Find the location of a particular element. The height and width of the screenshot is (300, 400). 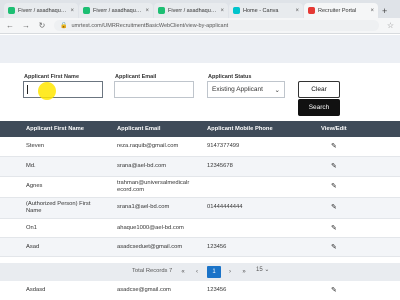

table-row: Asdasd asadcse@gmail.com 123456 ✎ is located at coordinates (200, 290).